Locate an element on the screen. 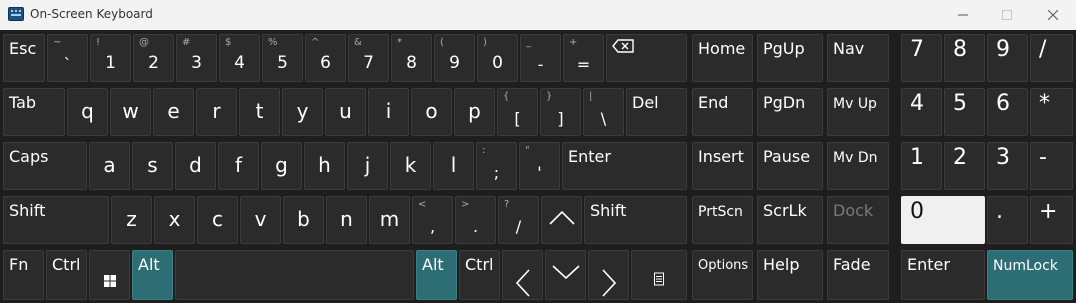  key-home: Home is located at coordinates (722, 58).